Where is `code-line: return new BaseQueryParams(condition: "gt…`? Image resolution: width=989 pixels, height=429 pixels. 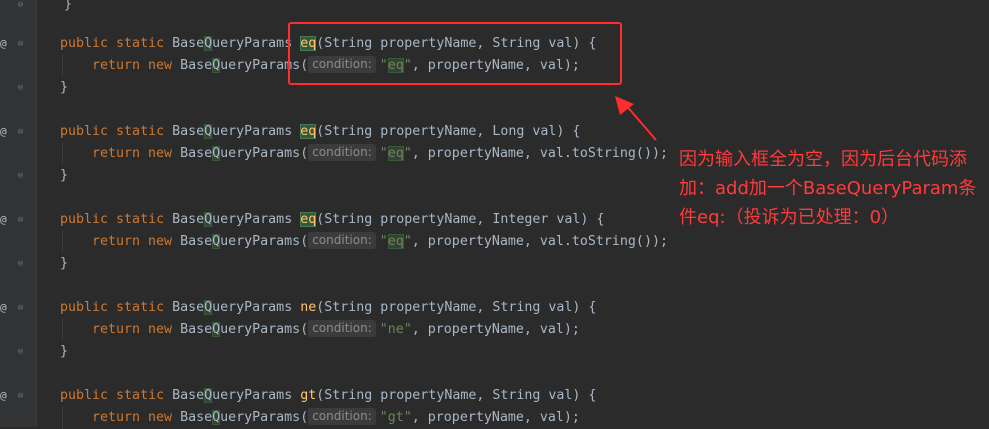
code-line: return new BaseQueryParams(condition: "gt… is located at coordinates (336, 418).